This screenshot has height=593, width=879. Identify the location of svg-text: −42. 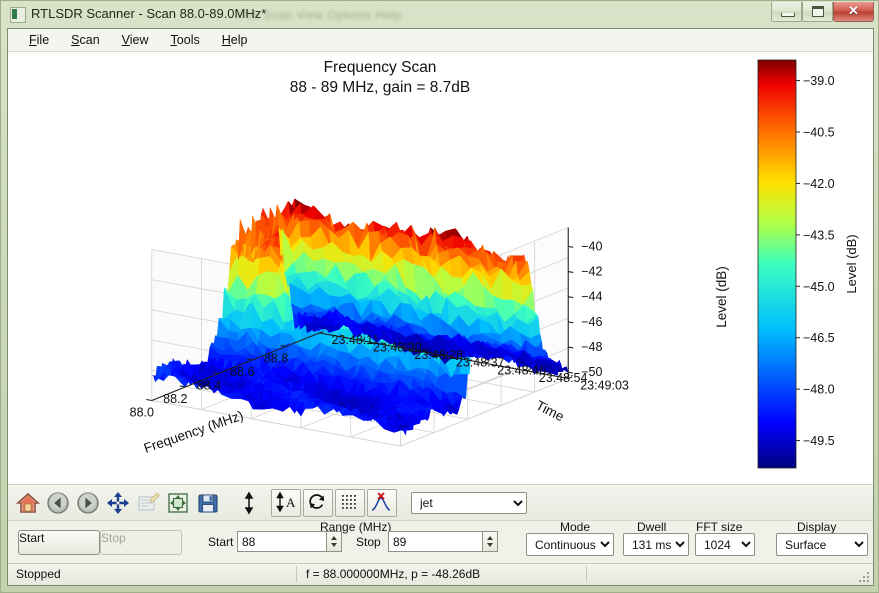
(591, 272).